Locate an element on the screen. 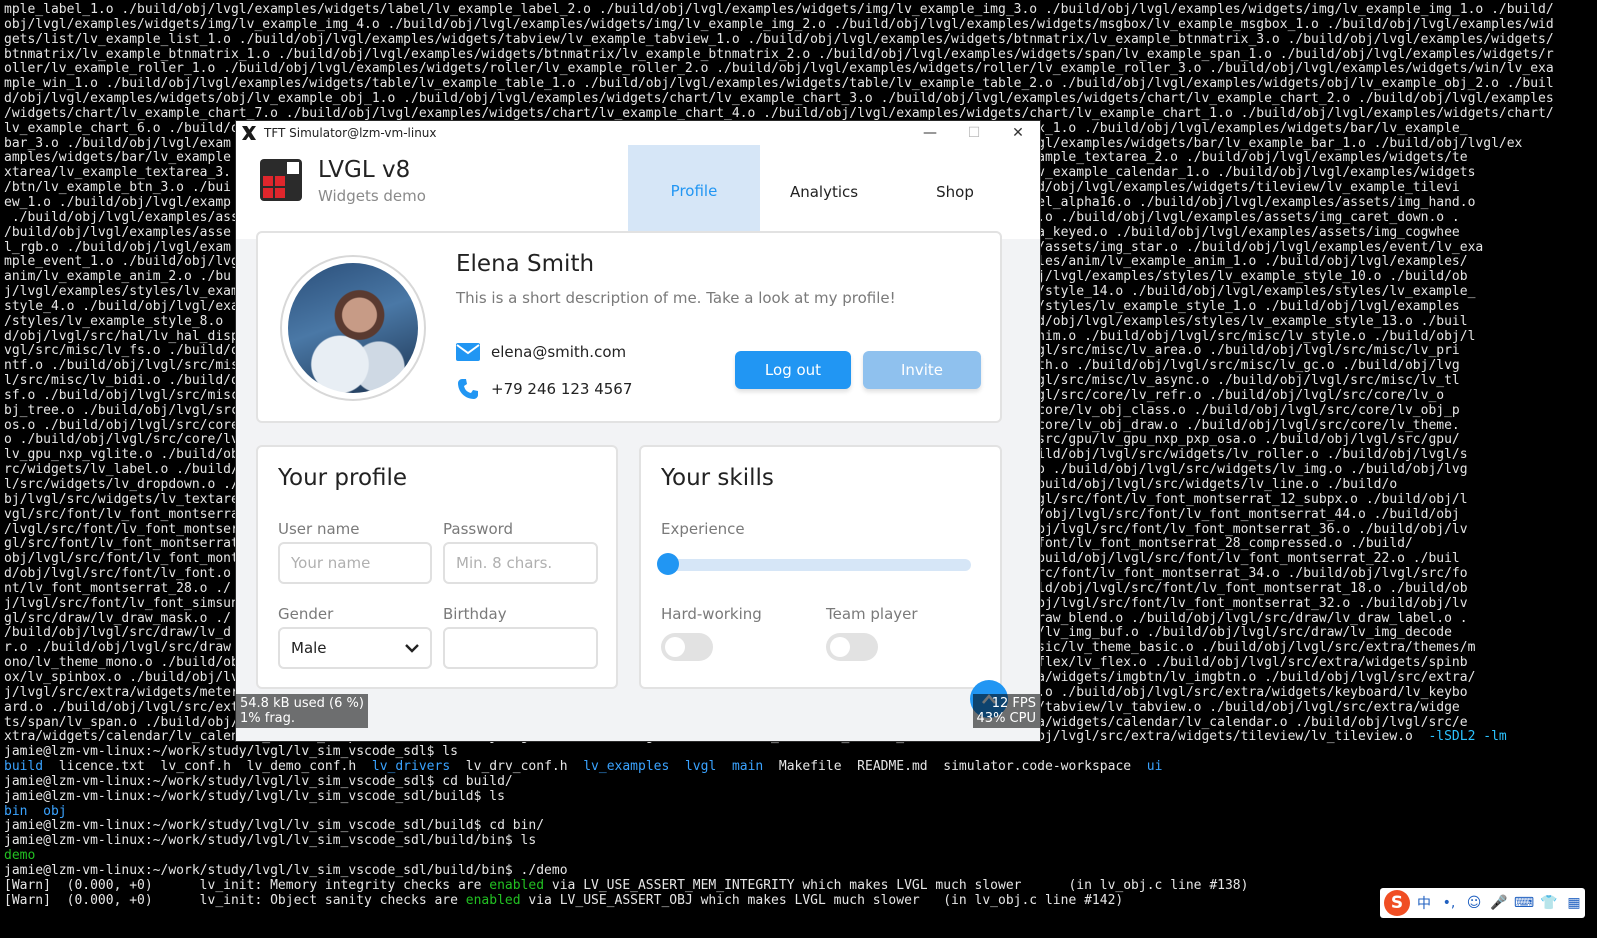  ime-language-toggle: 中 is located at coordinates (1424, 903).